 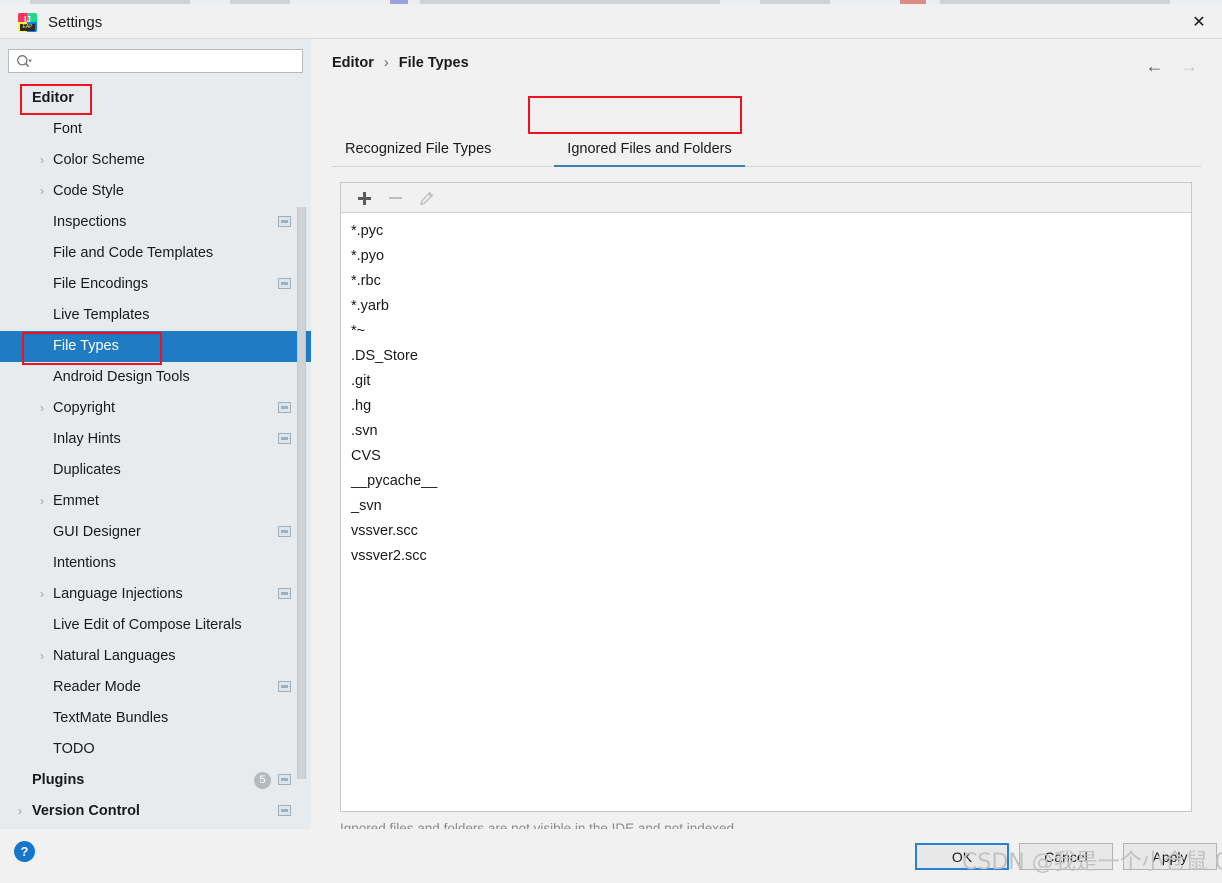 I want to click on sidebar-item-label: Language Injections, so click(x=118, y=594).